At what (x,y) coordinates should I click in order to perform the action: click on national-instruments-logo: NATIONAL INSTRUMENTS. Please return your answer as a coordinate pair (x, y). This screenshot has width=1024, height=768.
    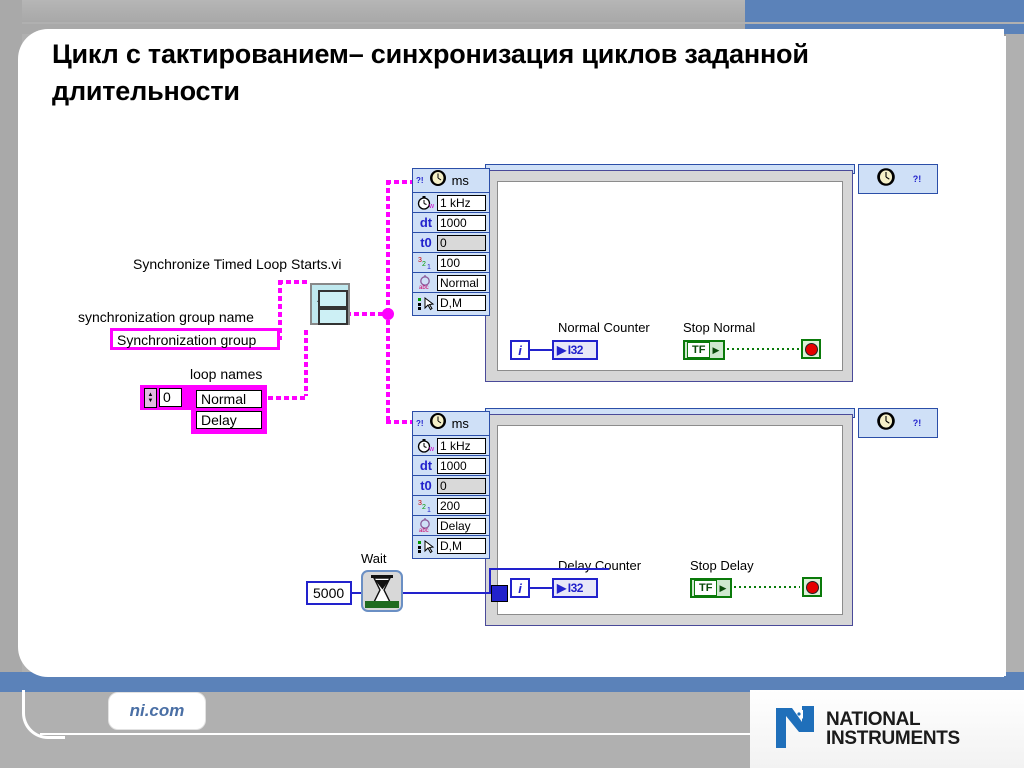
    Looking at the image, I should click on (887, 729).